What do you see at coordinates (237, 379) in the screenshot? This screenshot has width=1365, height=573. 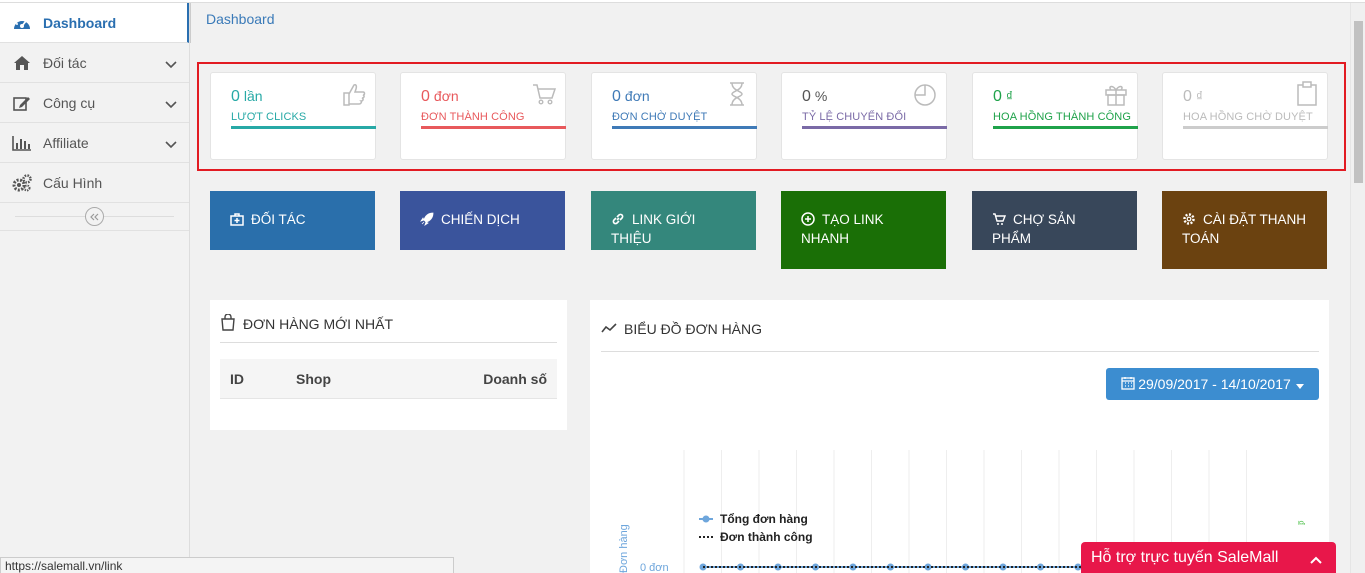 I see `column-header-id: ID` at bounding box center [237, 379].